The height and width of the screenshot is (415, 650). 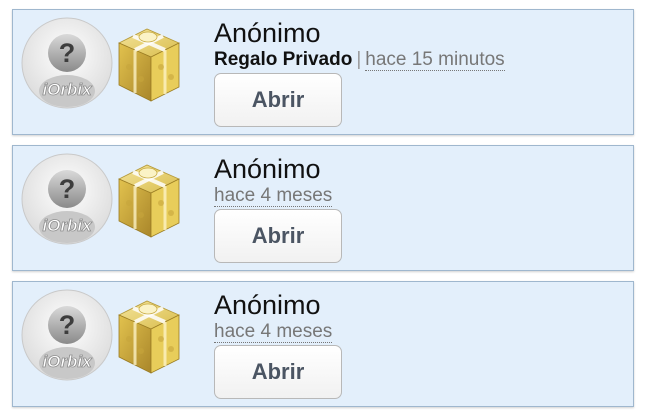 I want to click on timestamp: hace 15 minutos, so click(x=435, y=60).